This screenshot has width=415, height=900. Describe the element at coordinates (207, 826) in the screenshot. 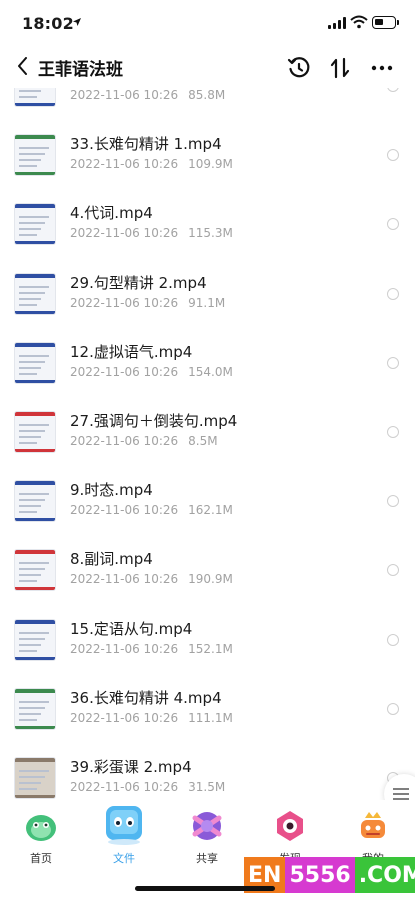

I see `share-mascot-icon` at that location.